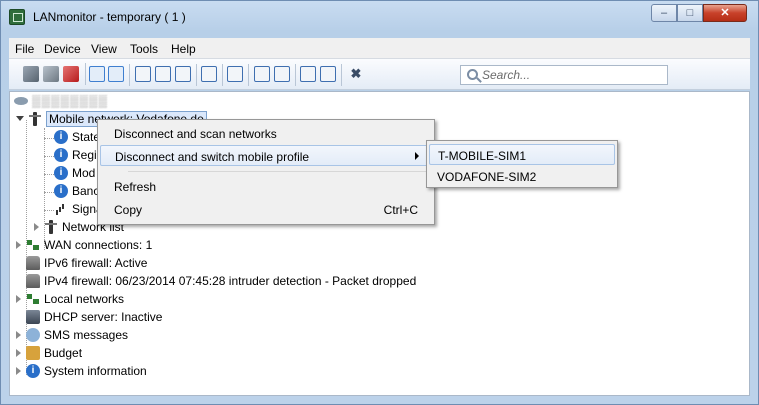 The image size is (759, 405). What do you see at coordinates (33, 335) in the screenshot?
I see `sms-icon` at bounding box center [33, 335].